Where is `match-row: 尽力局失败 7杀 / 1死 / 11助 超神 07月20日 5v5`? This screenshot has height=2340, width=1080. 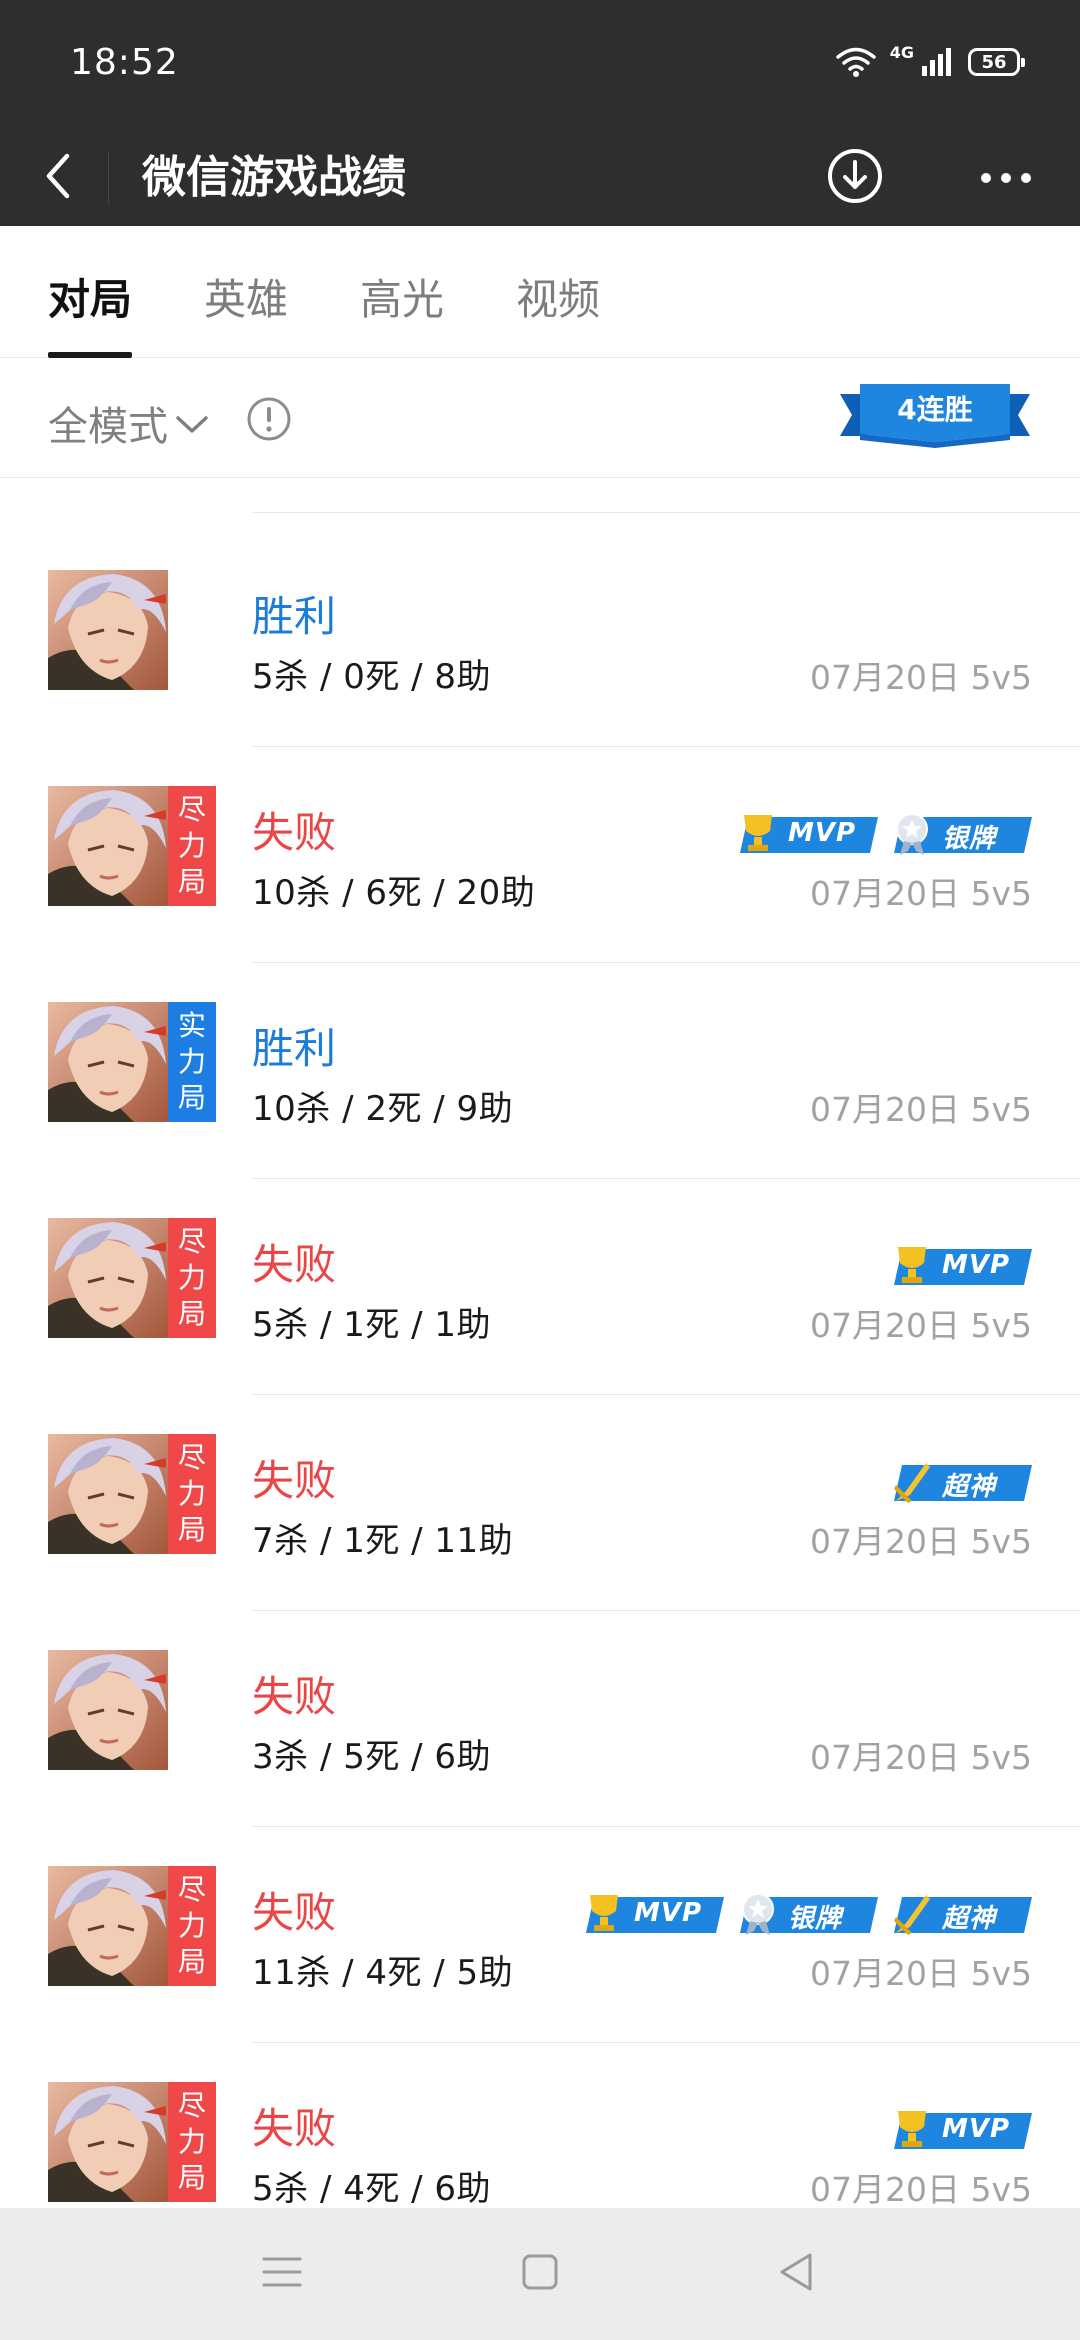
match-row: 尽力局失败 7杀 / 1死 / 11助 超神 07月20日 5v5 is located at coordinates (540, 1503).